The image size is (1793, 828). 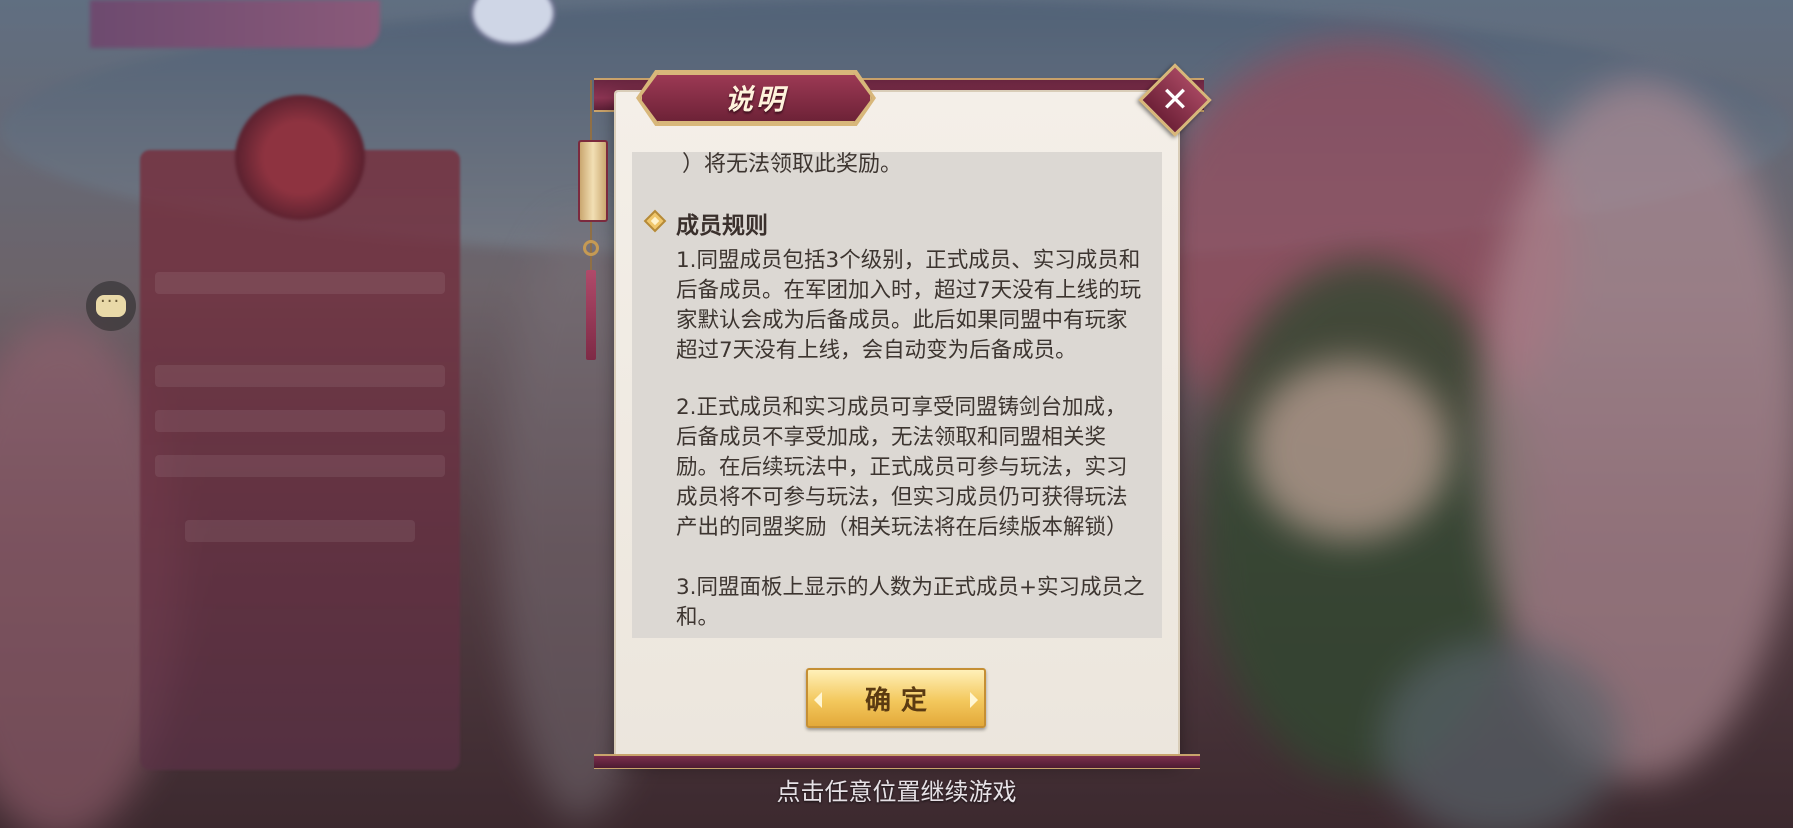 I want to click on progress-bar, so click(x=300, y=283).